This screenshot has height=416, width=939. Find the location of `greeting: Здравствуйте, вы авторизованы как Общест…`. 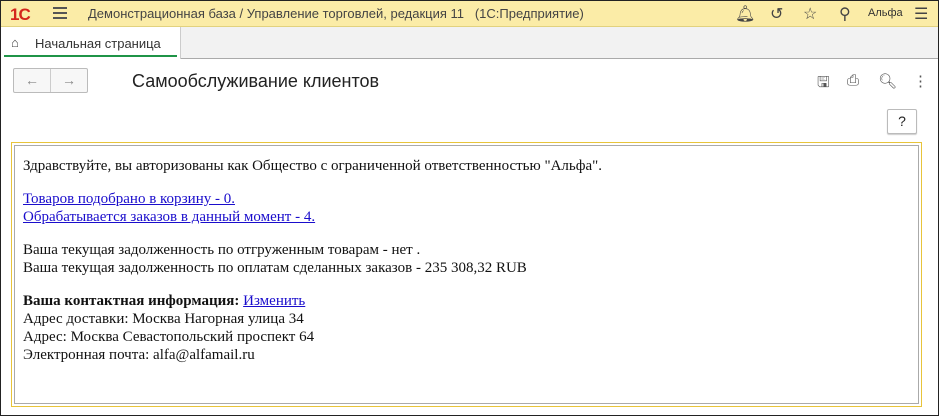

greeting: Здравствуйте, вы авторизованы как Общест… is located at coordinates (312, 166).